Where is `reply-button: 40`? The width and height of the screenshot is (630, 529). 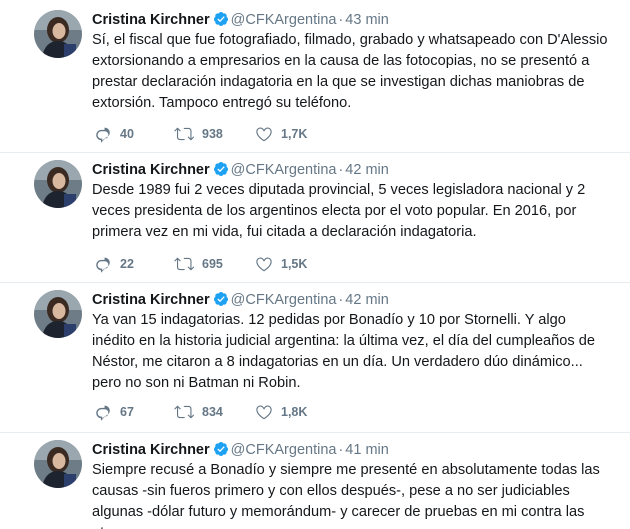 reply-button: 40 is located at coordinates (114, 134).